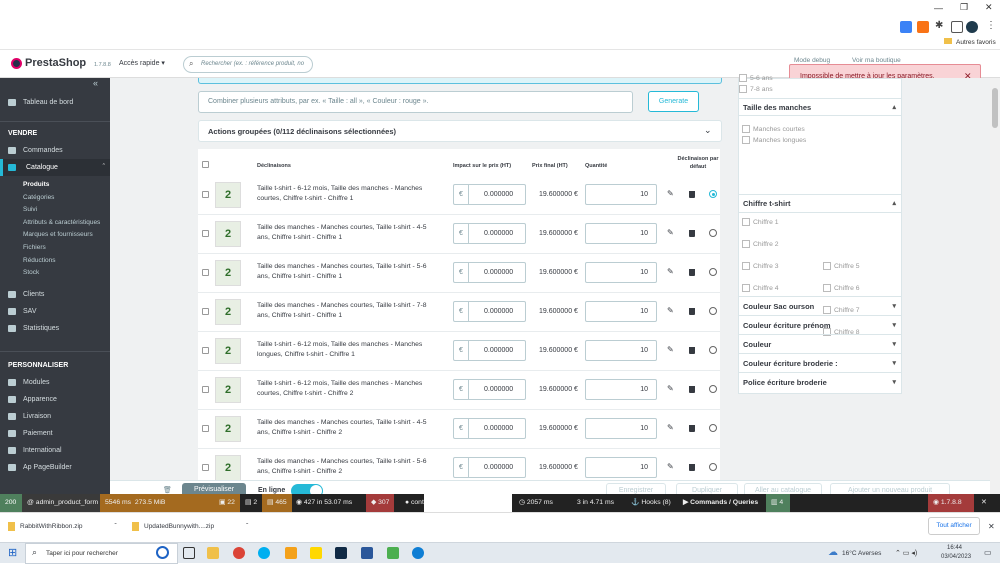 Image resolution: width=1000 pixels, height=564 pixels. Describe the element at coordinates (167, 490) in the screenshot. I see `trash-icon: 🗑` at that location.